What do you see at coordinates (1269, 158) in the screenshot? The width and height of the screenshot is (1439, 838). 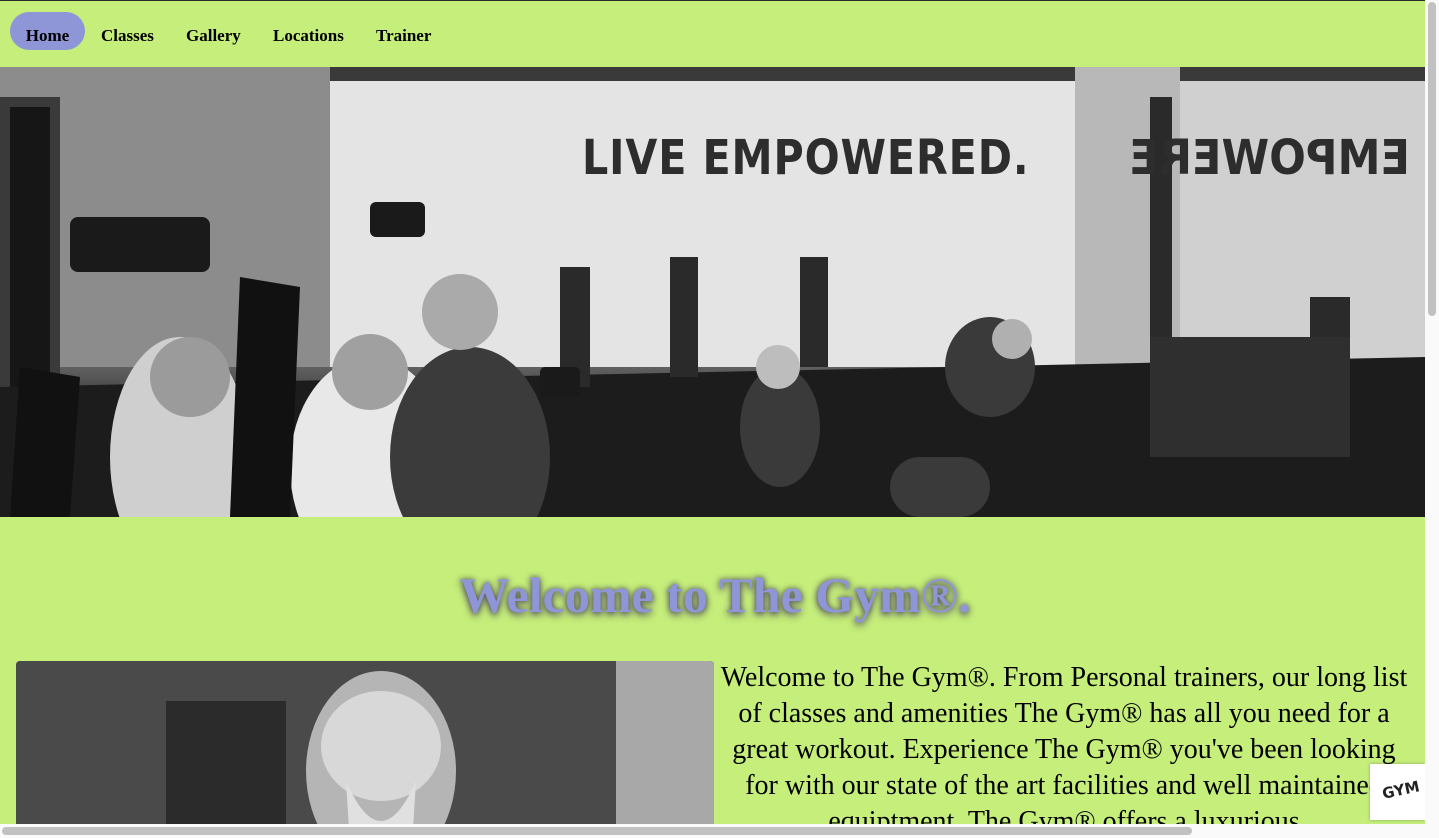 I see `hero-slogan-mirror-text: EMPOWERE` at bounding box center [1269, 158].